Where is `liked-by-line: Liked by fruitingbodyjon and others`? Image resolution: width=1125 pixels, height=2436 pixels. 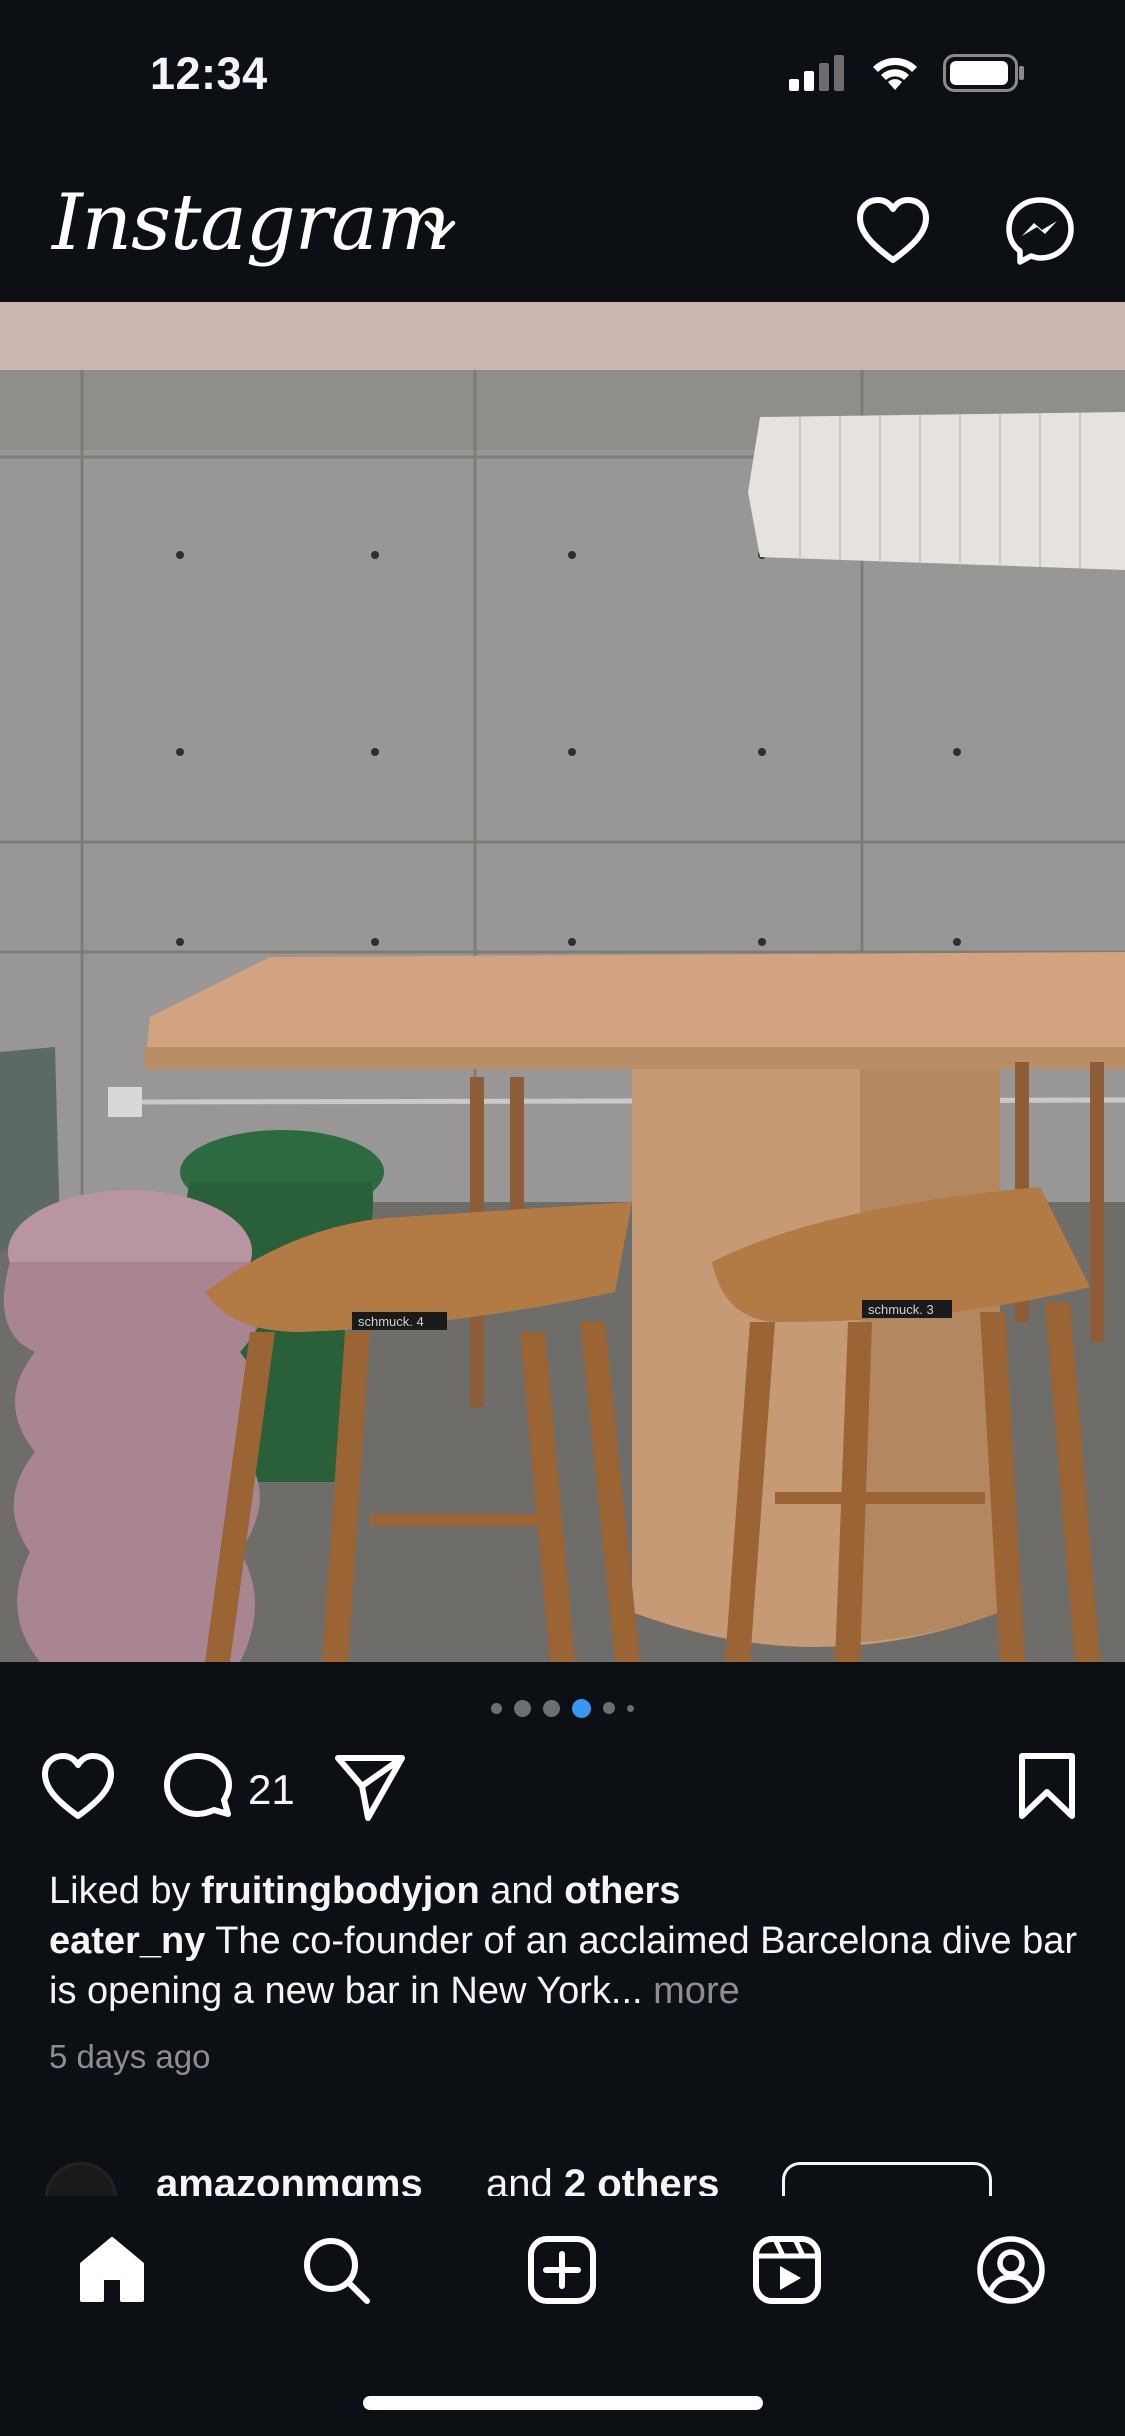 liked-by-line: Liked by fruitingbodyjon and others is located at coordinates (564, 1891).